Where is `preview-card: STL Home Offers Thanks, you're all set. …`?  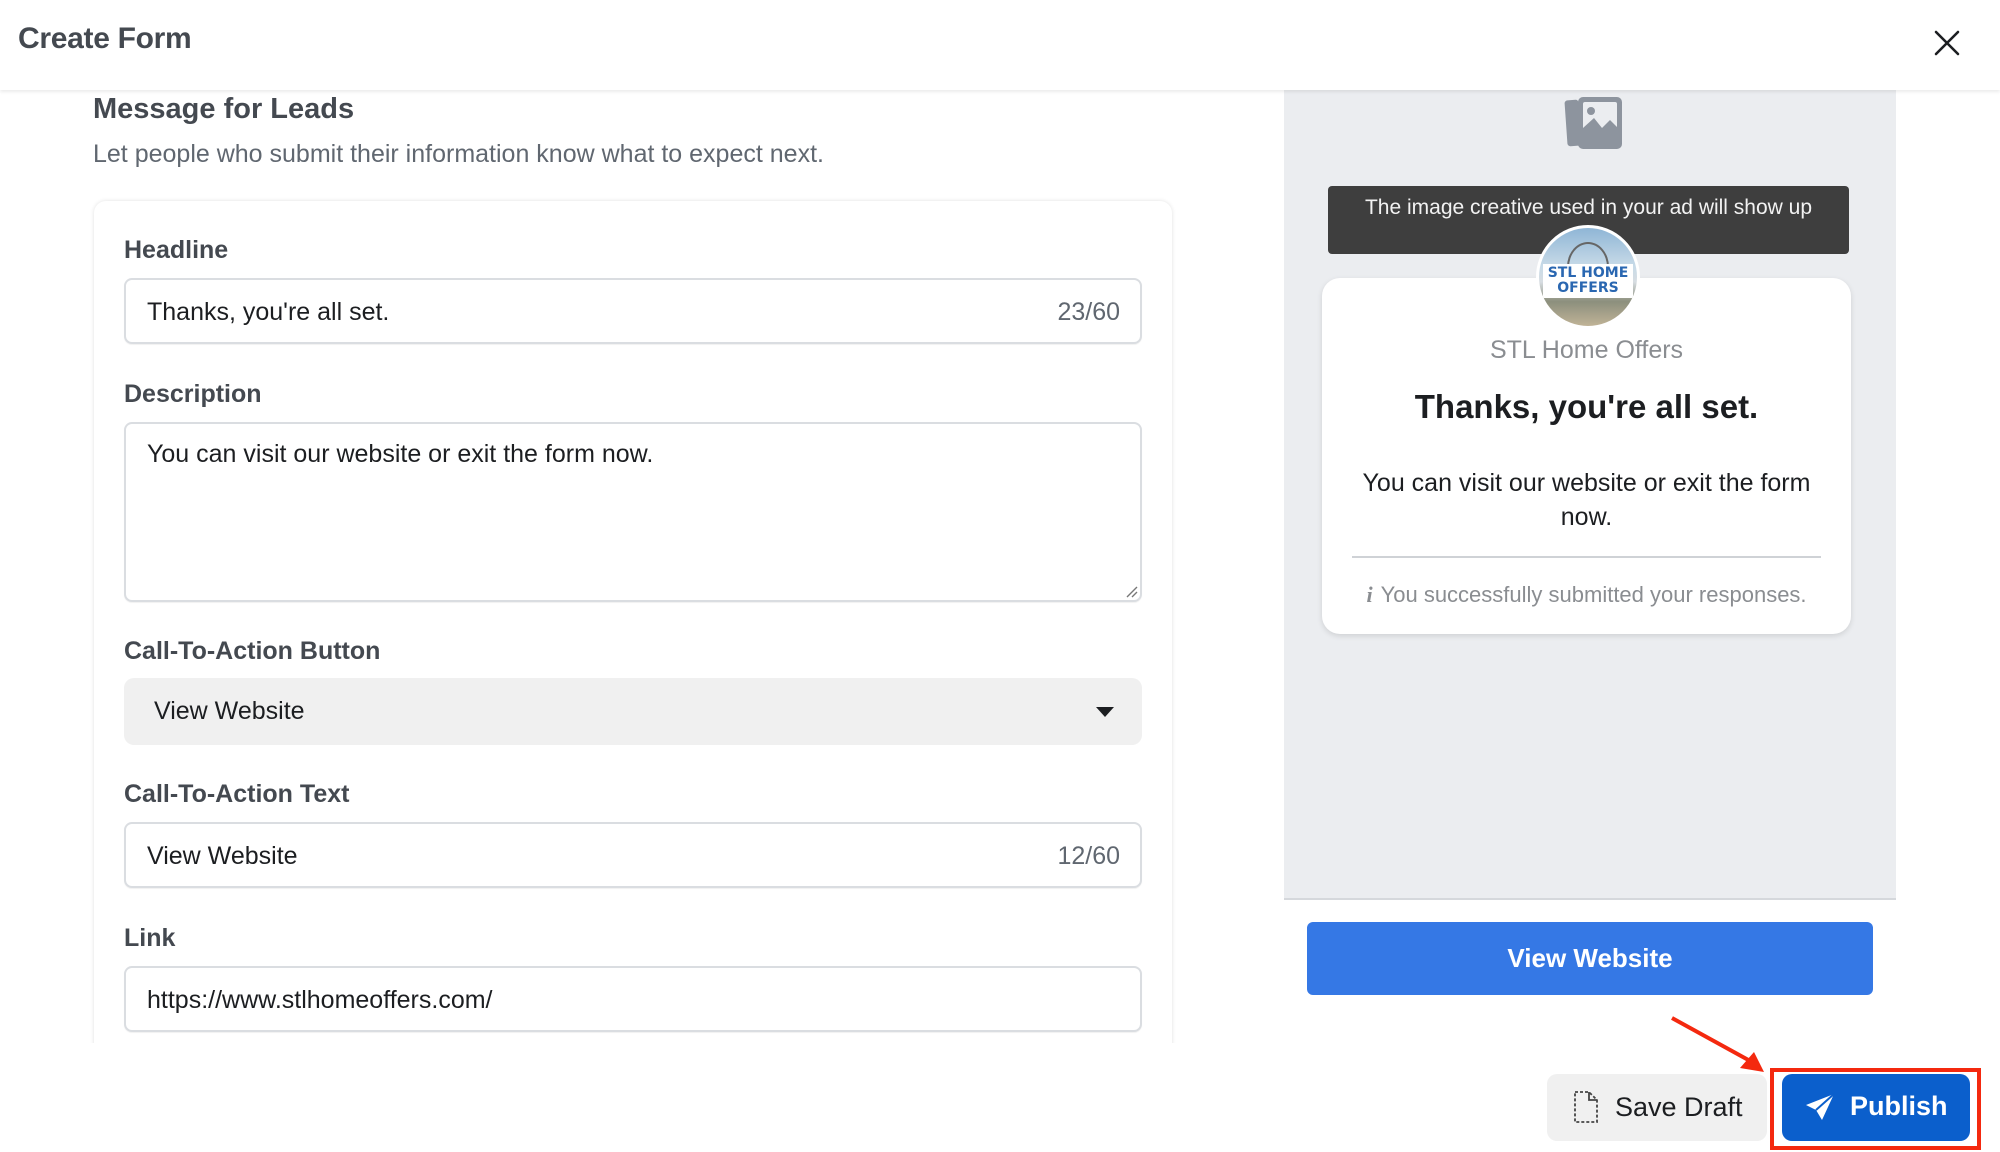 preview-card: STL Home Offers Thanks, you're all set. … is located at coordinates (1586, 456).